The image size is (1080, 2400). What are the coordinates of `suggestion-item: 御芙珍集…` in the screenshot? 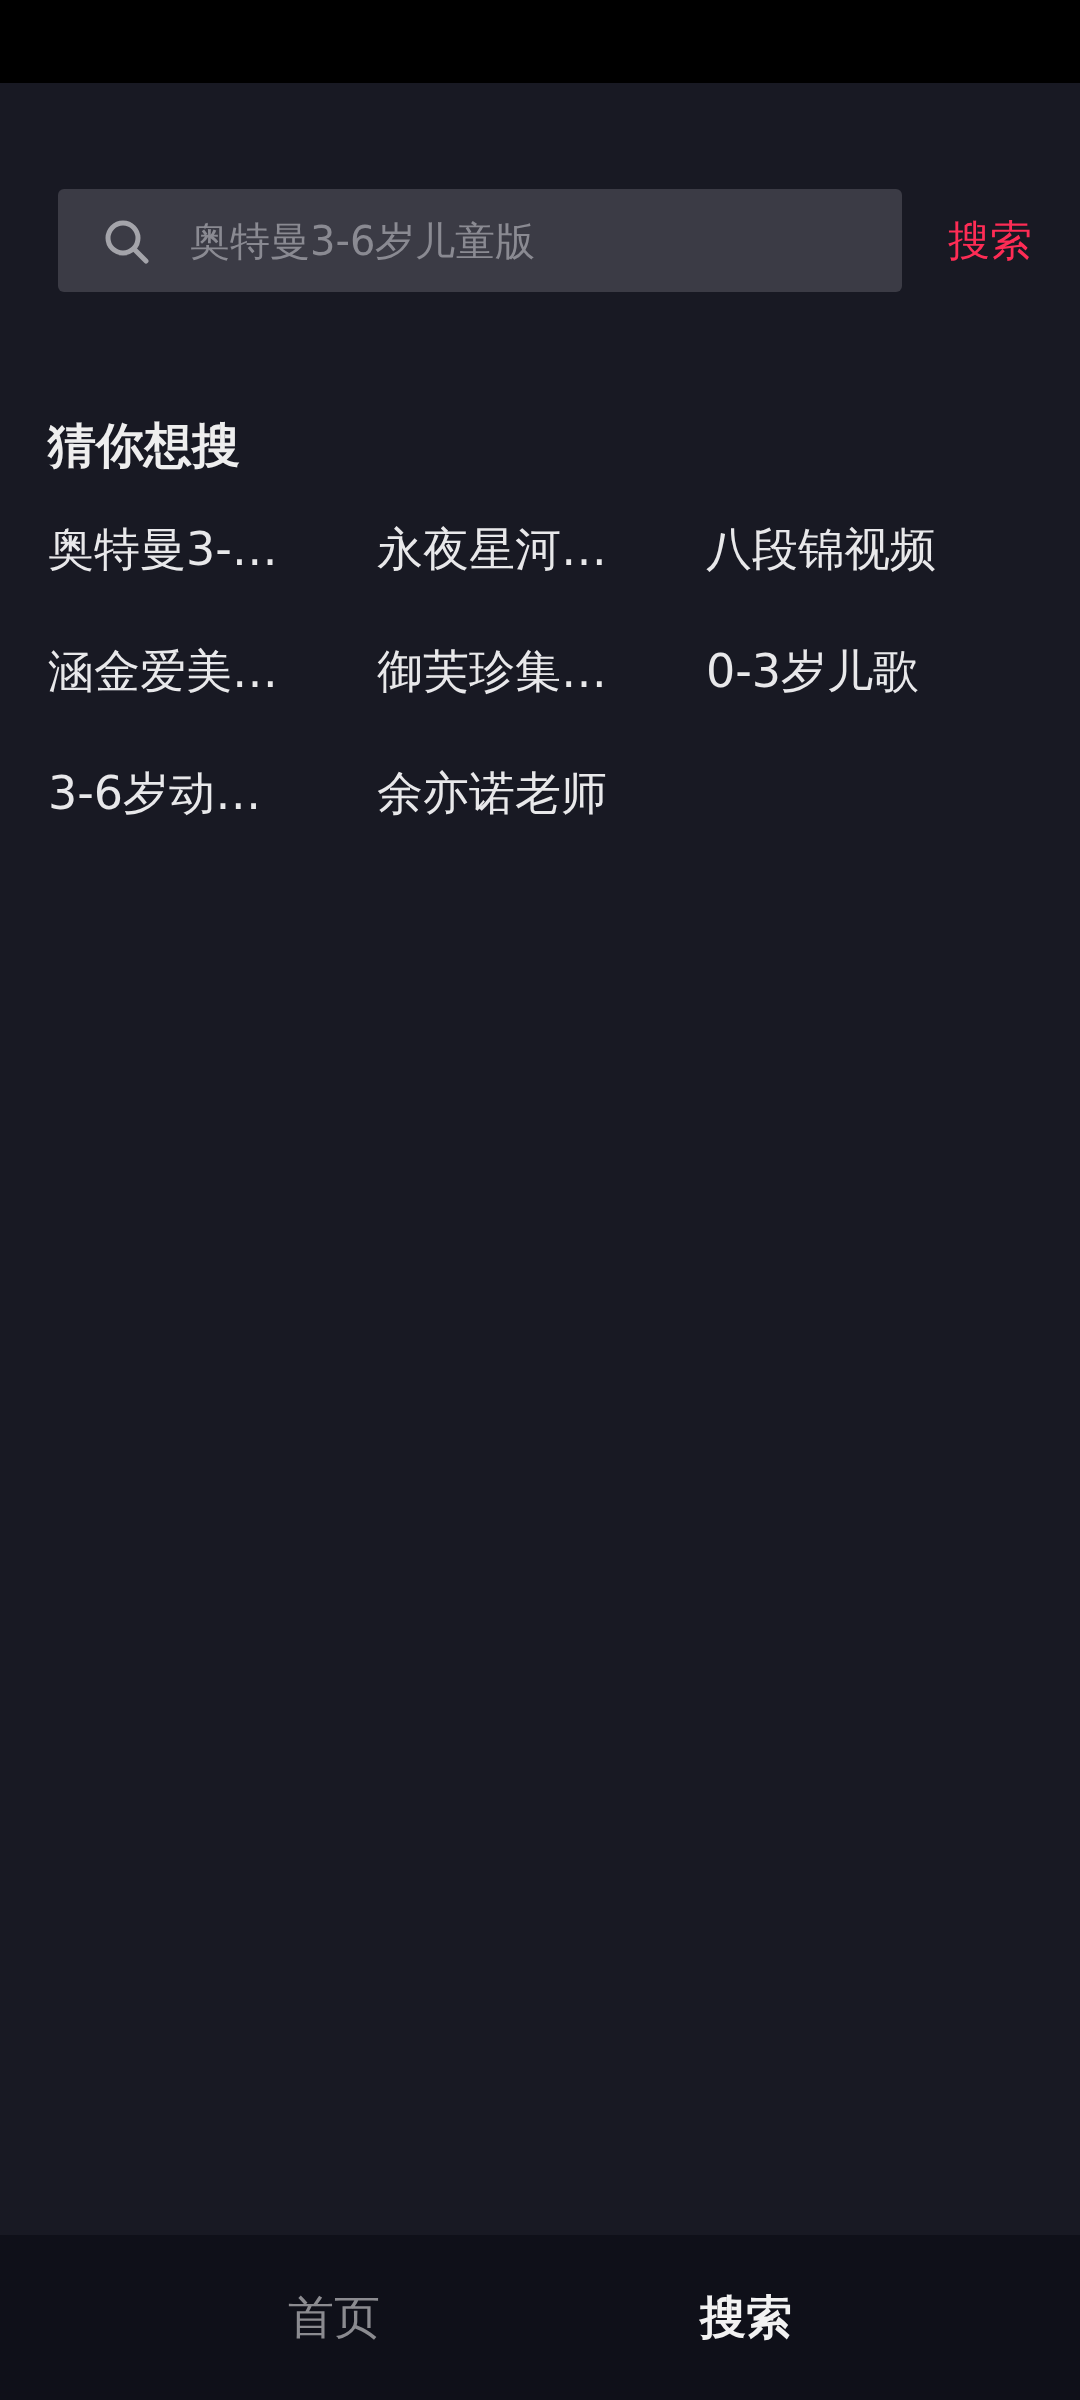 It's located at (541, 671).